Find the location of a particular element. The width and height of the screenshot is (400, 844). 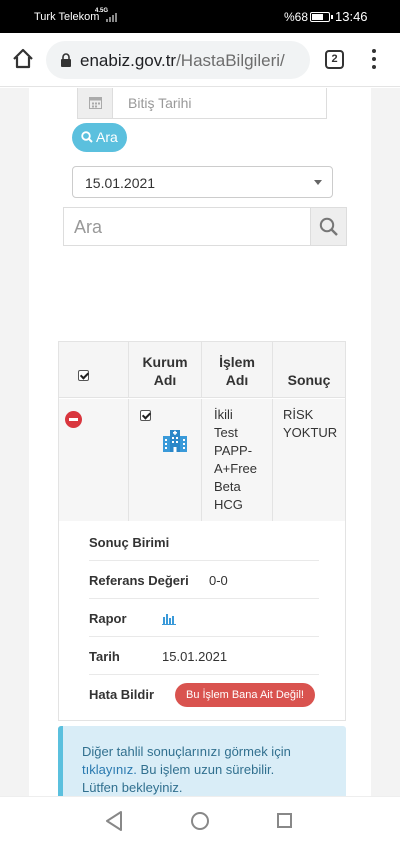

lock-icon is located at coordinates (66, 60).